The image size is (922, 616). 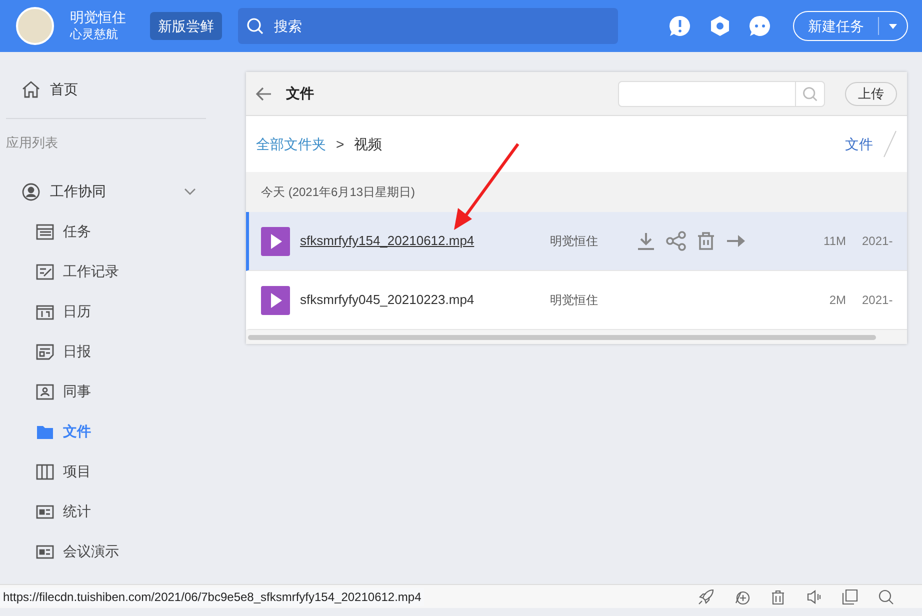 What do you see at coordinates (425, 241) in the screenshot?
I see `file-name: sfksmrfyfy154_20210612.mp4` at bounding box center [425, 241].